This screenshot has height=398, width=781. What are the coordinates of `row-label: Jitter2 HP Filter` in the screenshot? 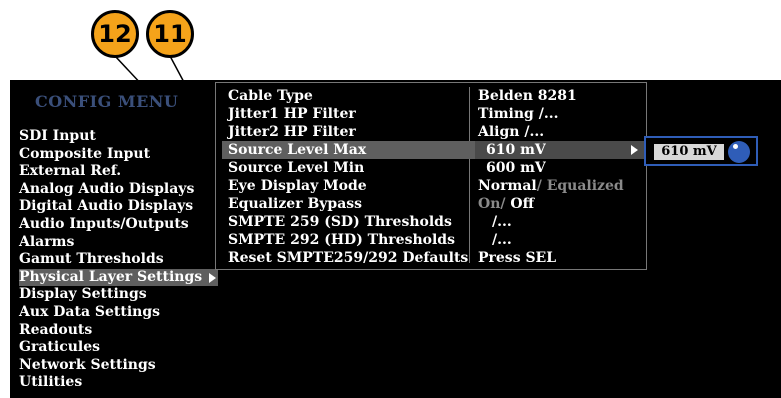 It's located at (292, 132).